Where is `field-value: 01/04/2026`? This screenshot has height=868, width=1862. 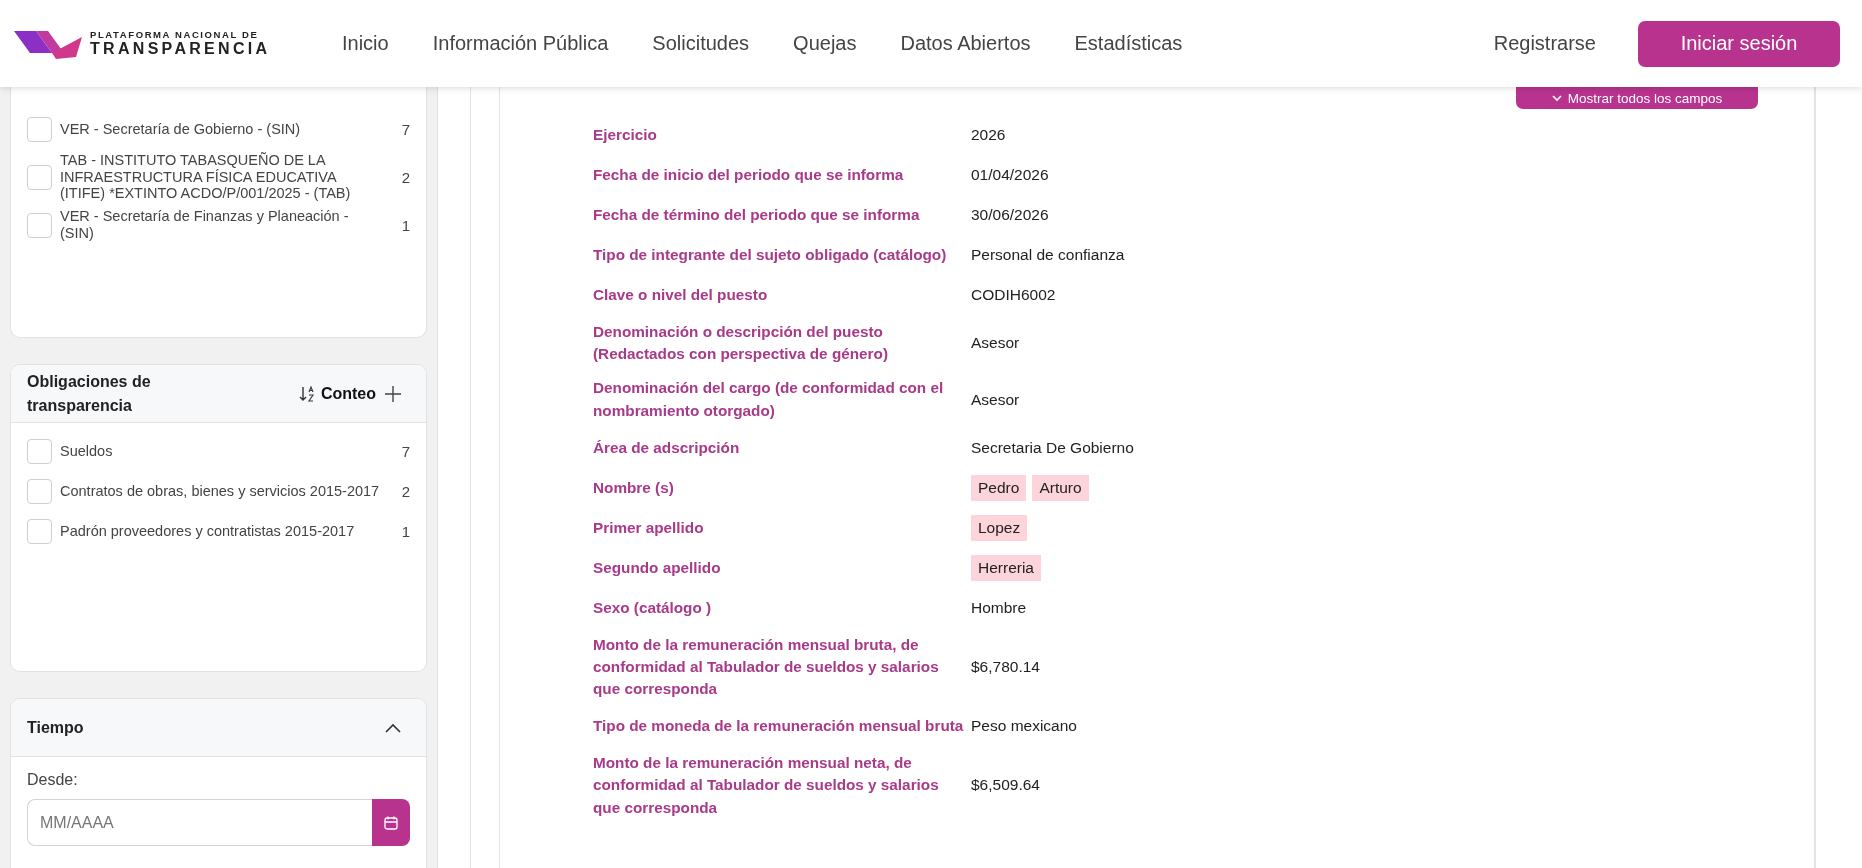
field-value: 01/04/2026 is located at coordinates (1010, 175).